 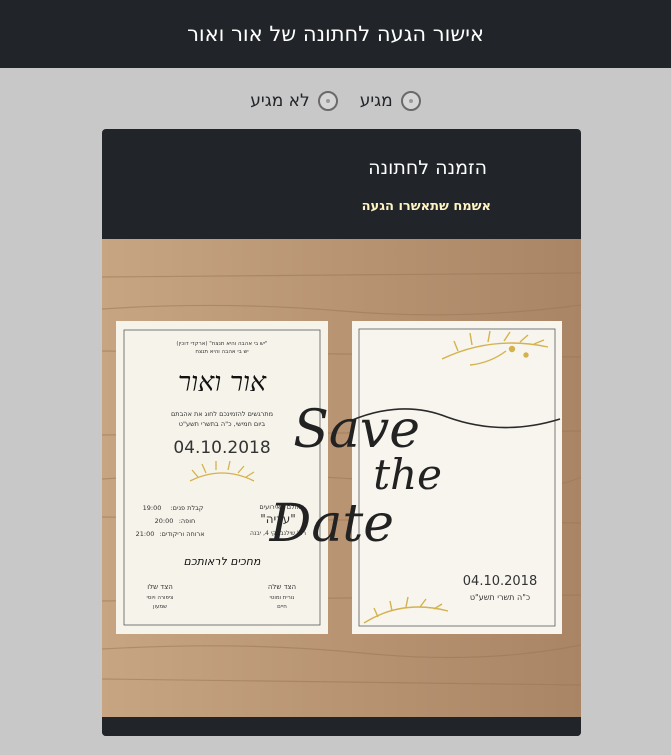 I want to click on save-the-date-line3: Date, so click(x=331, y=524).